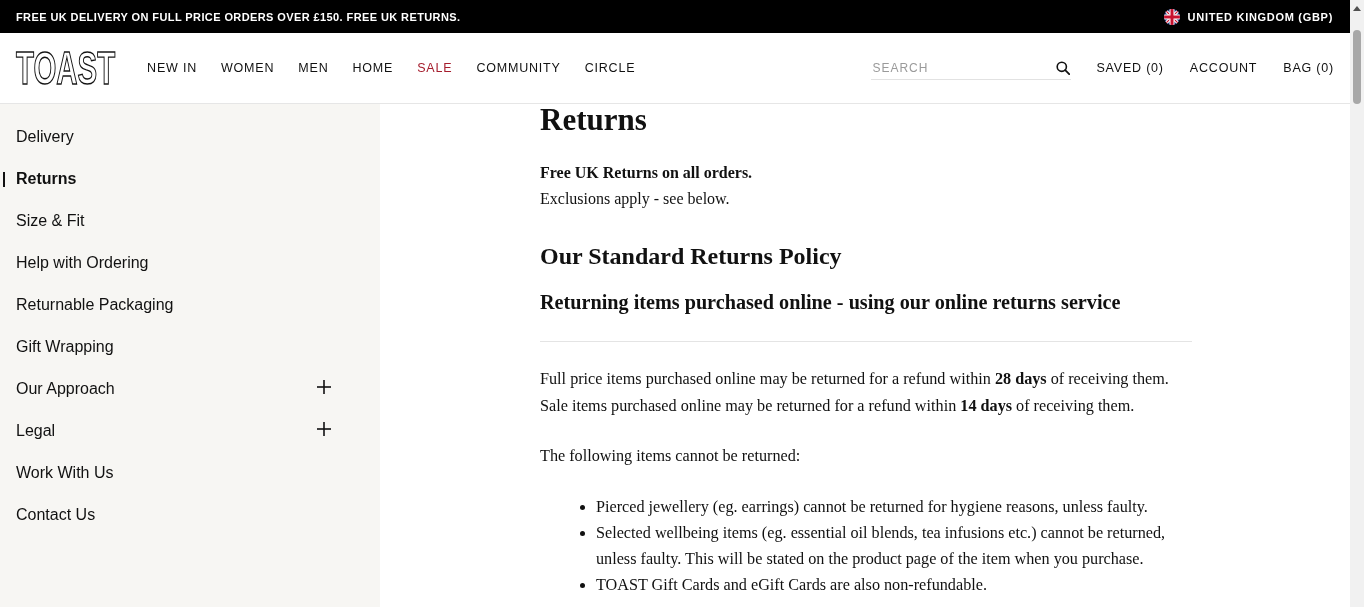  Describe the element at coordinates (65, 473) in the screenshot. I see `sidebar-link: Work With Us` at that location.